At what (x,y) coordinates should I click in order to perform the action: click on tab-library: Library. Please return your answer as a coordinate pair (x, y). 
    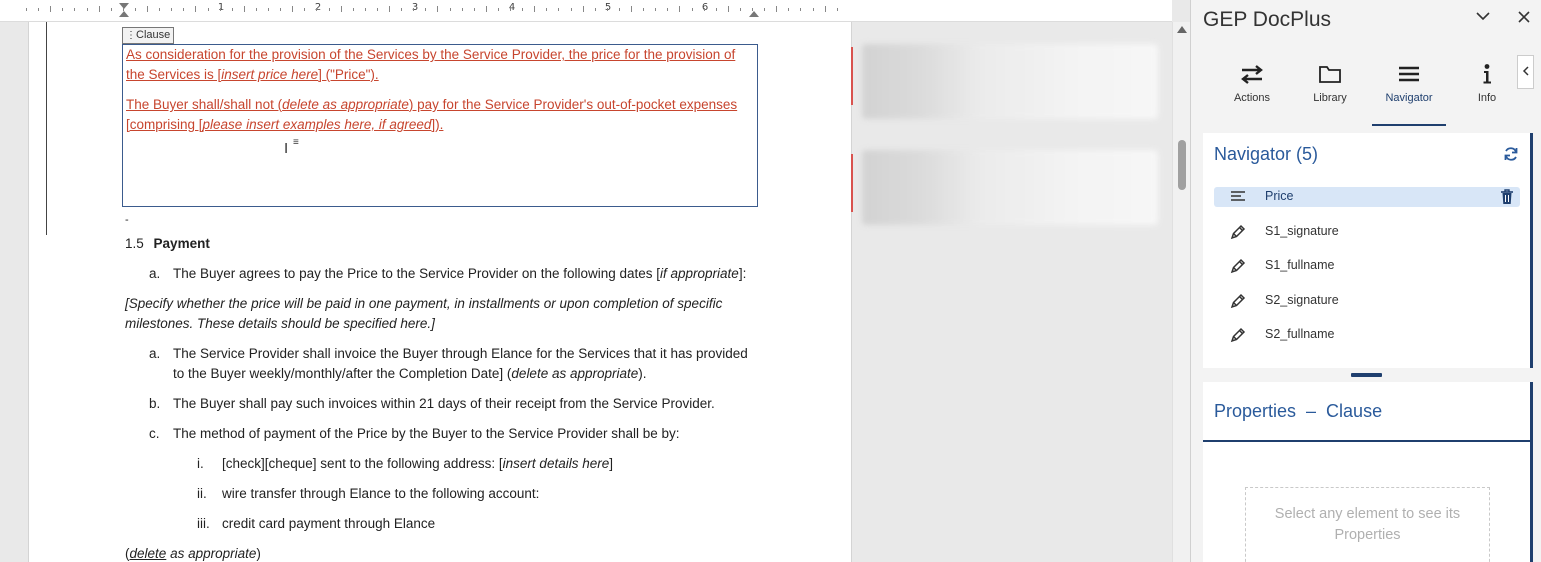
    Looking at the image, I should click on (1330, 92).